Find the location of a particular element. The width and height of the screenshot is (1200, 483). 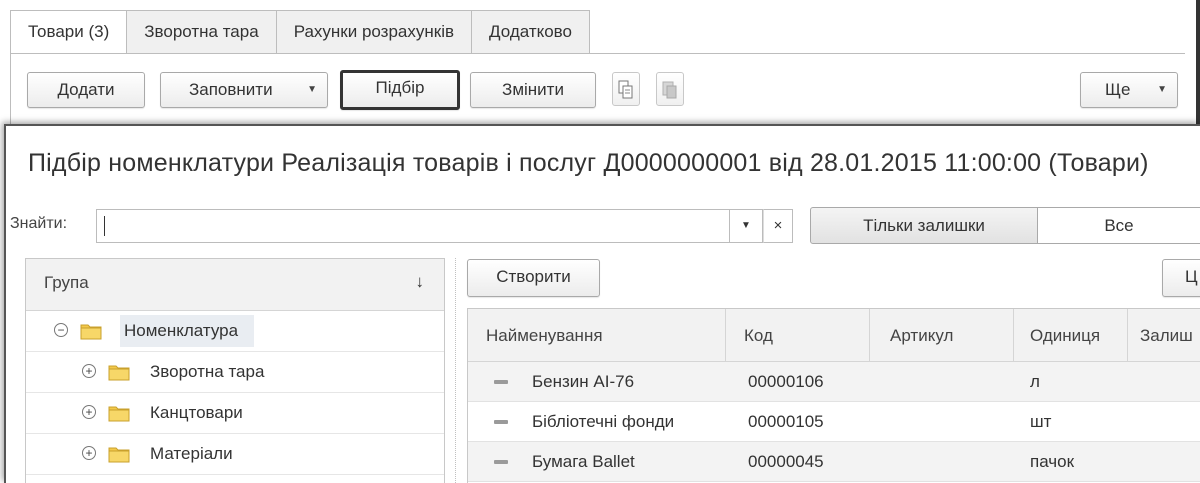

fill-button-label: Заповнити is located at coordinates (231, 89).